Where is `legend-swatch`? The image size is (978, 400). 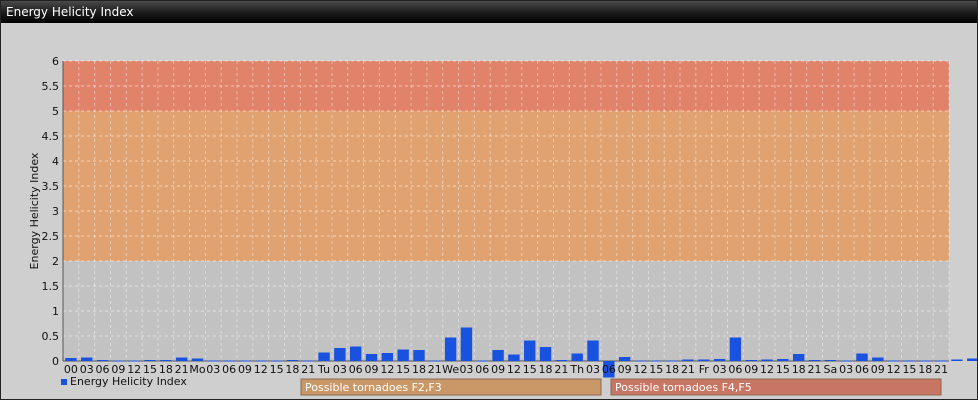 legend-swatch is located at coordinates (64, 382).